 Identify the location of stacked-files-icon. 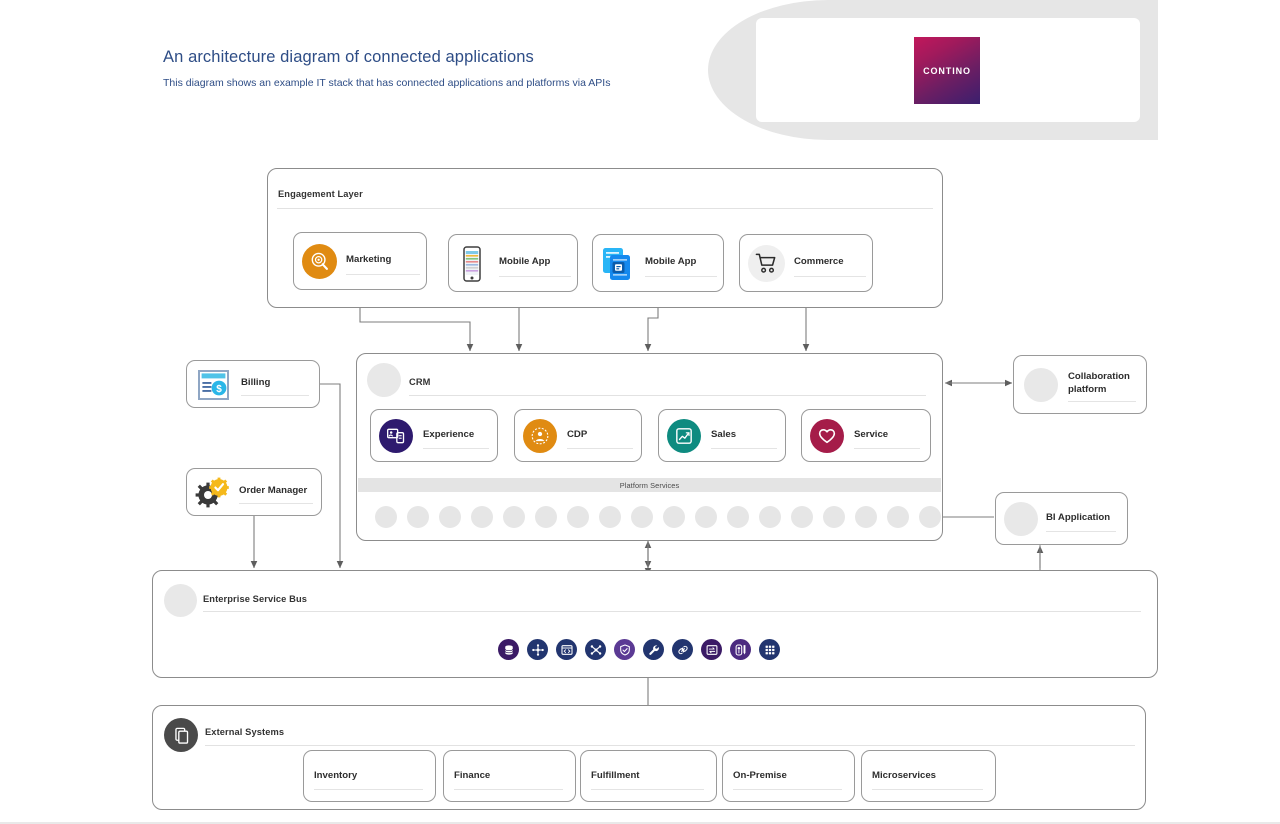
(181, 735).